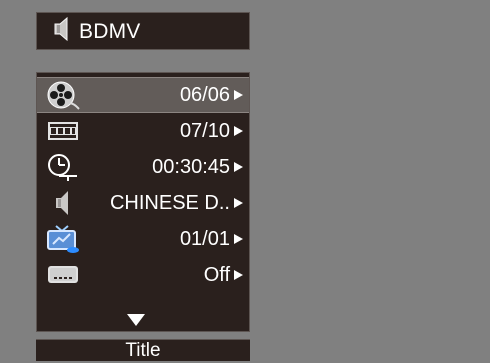 The width and height of the screenshot is (490, 363). Describe the element at coordinates (143, 275) in the screenshot. I see `menu-item-subtitle: Off` at that location.